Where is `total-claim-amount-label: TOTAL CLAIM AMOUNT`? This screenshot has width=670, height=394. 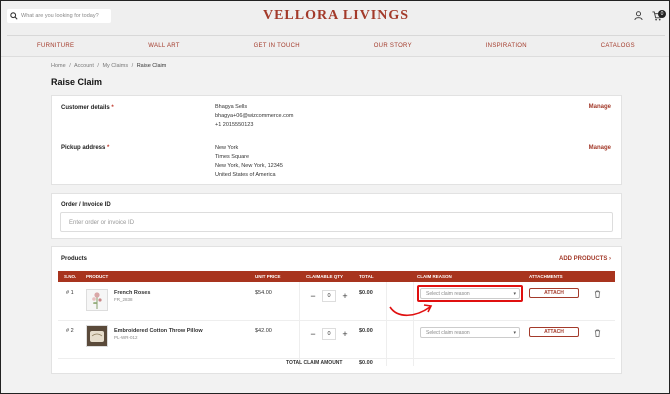
total-claim-amount-label: TOTAL CLAIM AMOUNT is located at coordinates (314, 363).